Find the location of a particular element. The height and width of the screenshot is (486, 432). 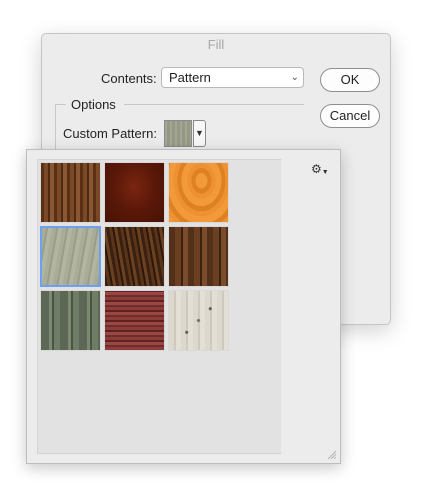

gear-icon: ⚙ is located at coordinates (316, 169).